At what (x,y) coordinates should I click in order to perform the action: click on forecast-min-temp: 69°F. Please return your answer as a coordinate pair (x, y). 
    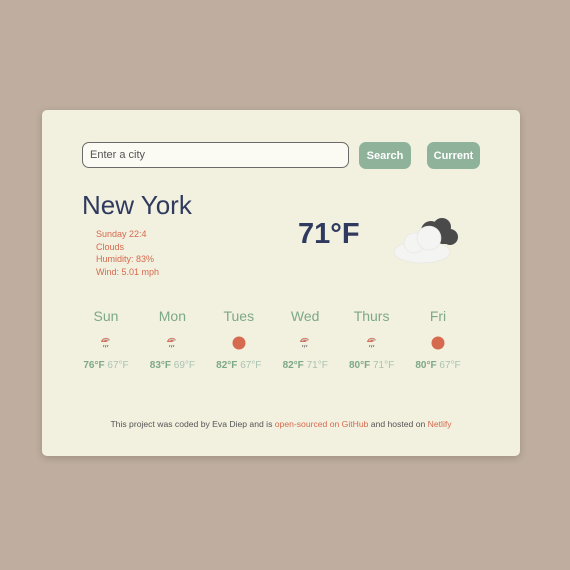
    Looking at the image, I should click on (184, 365).